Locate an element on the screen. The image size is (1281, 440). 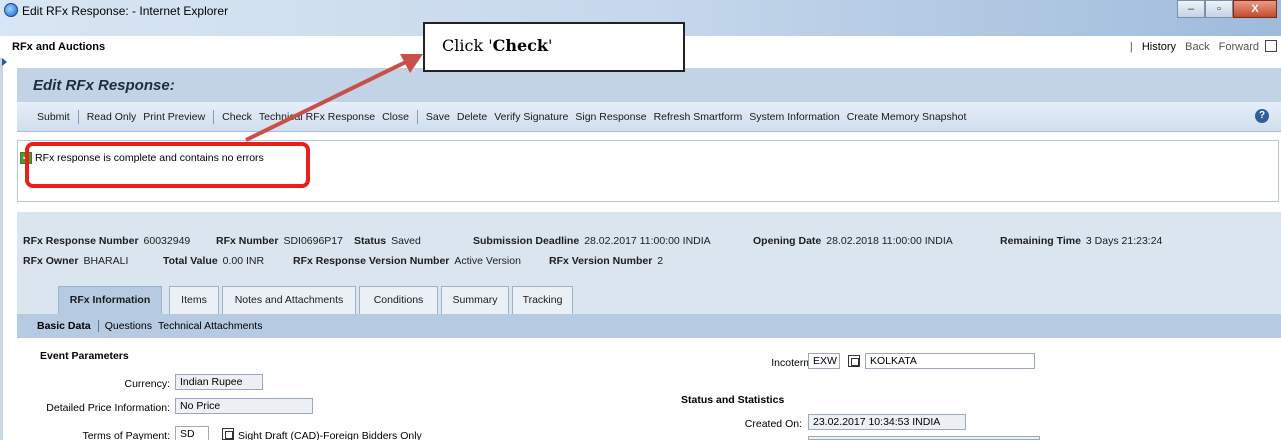
callout-prefix: Click ' is located at coordinates (467, 45).